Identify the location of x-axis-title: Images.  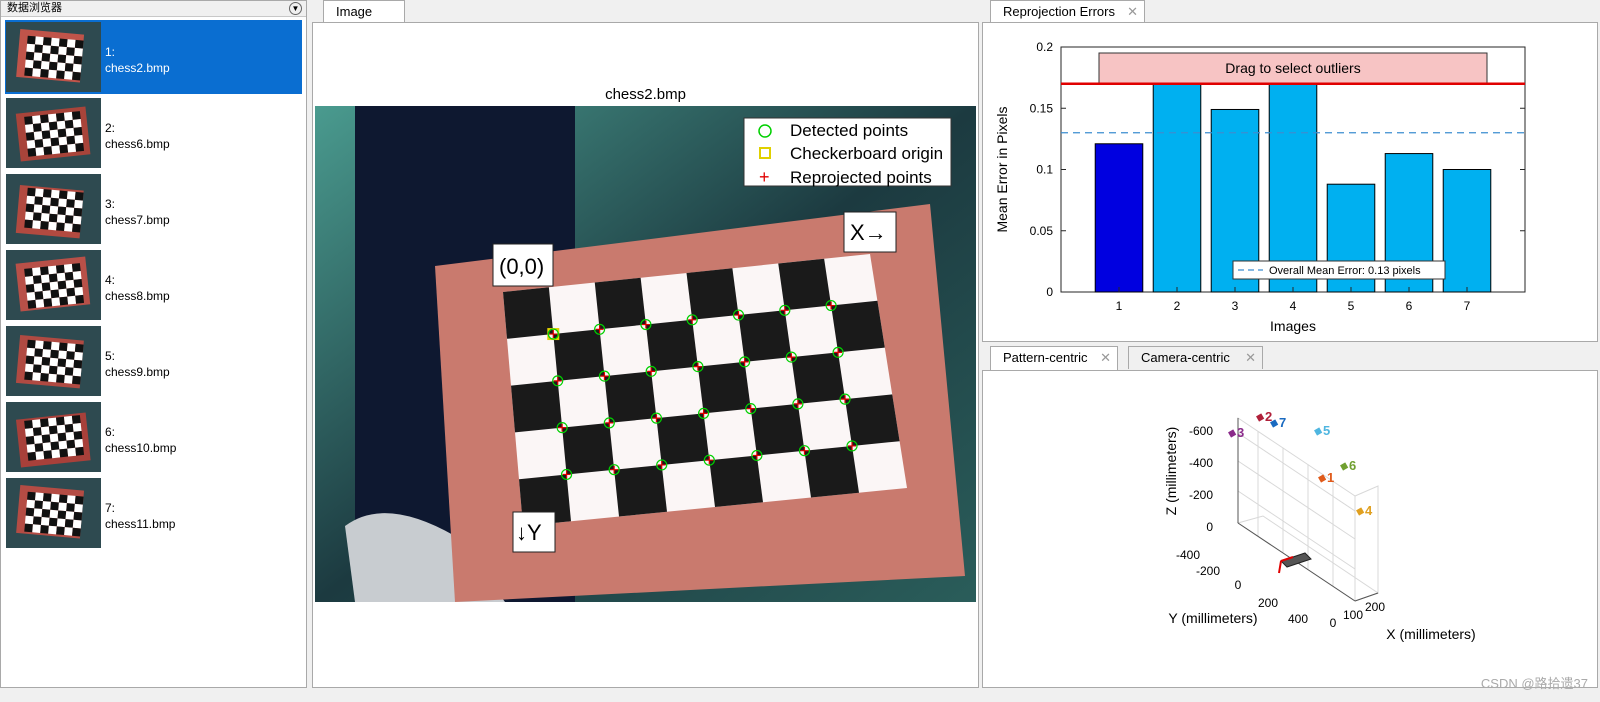
(1293, 326).